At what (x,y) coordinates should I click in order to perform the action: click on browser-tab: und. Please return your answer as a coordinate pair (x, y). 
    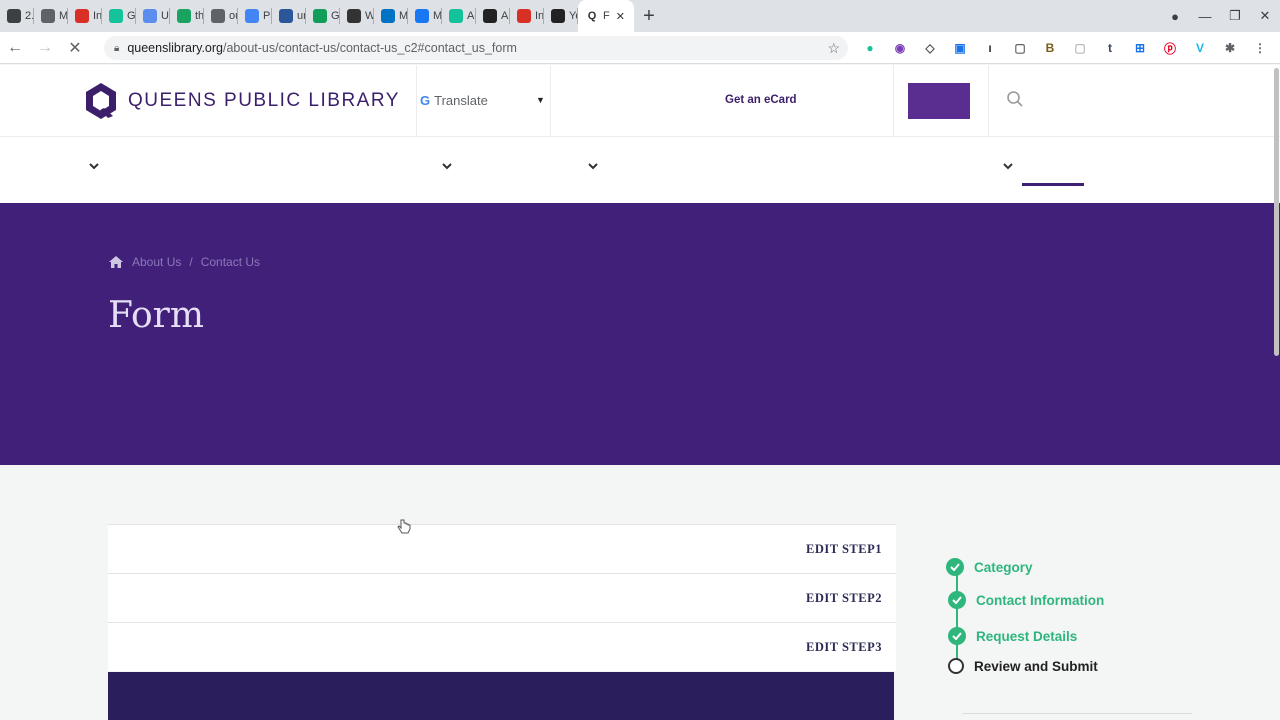
    Looking at the image, I should click on (289, 16).